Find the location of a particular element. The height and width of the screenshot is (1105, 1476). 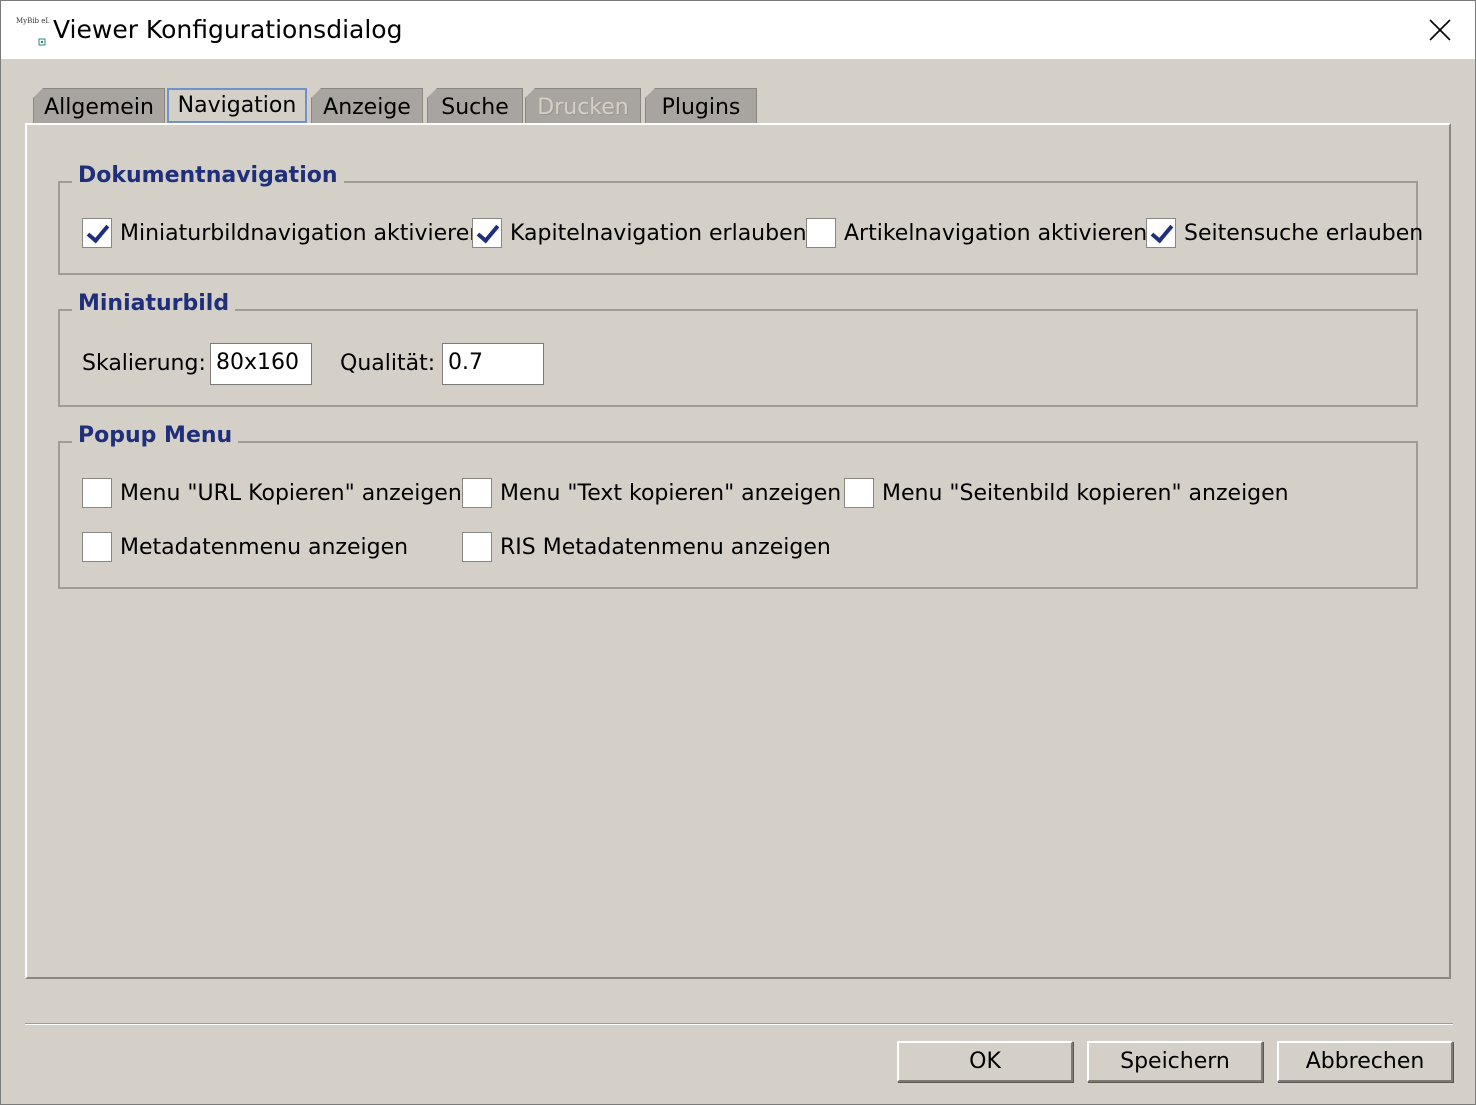

tab-label: Navigation is located at coordinates (237, 105).